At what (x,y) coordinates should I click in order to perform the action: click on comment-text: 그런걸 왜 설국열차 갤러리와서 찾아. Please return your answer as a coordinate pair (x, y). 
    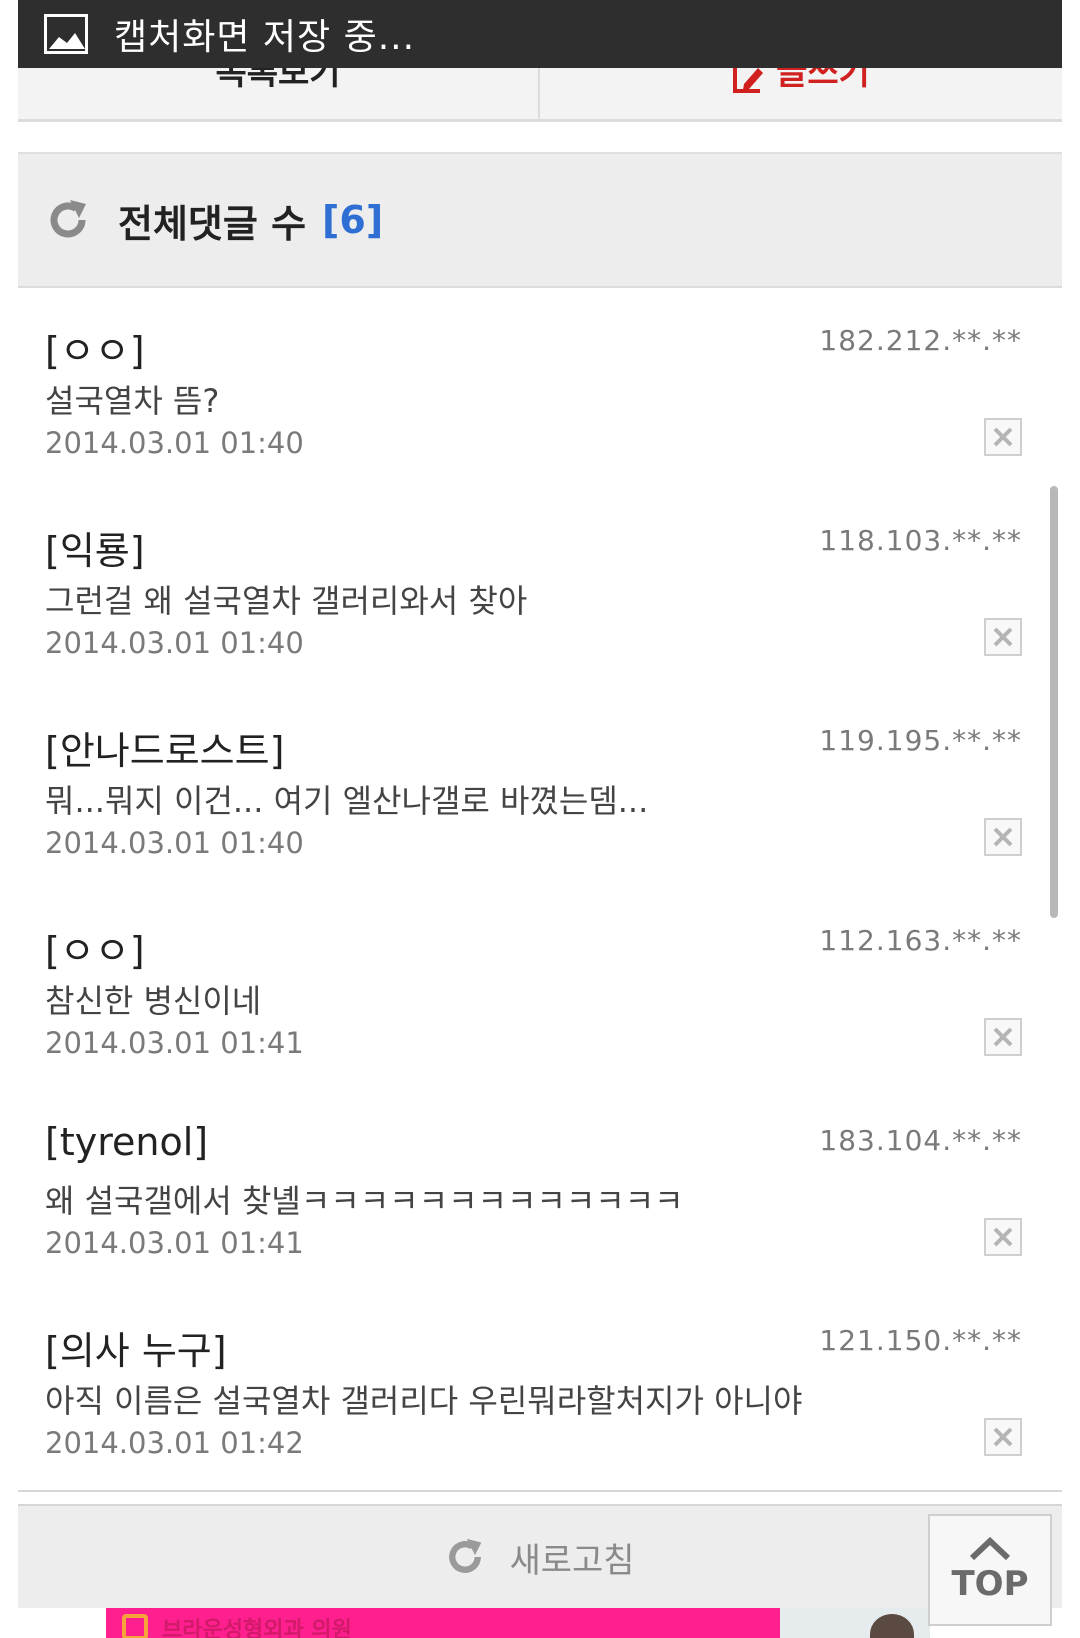
    Looking at the image, I should click on (286, 601).